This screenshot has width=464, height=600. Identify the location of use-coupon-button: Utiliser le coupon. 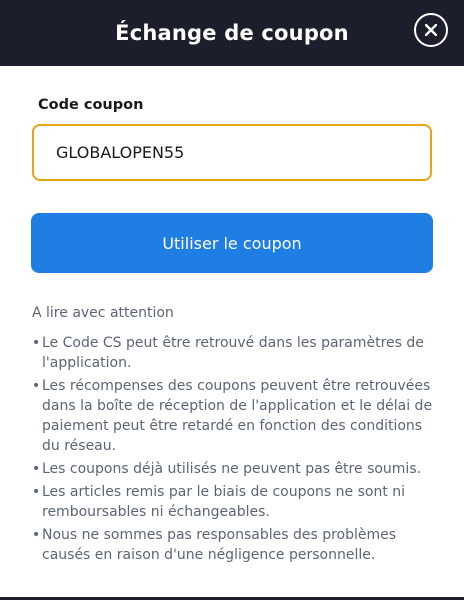
(232, 243).